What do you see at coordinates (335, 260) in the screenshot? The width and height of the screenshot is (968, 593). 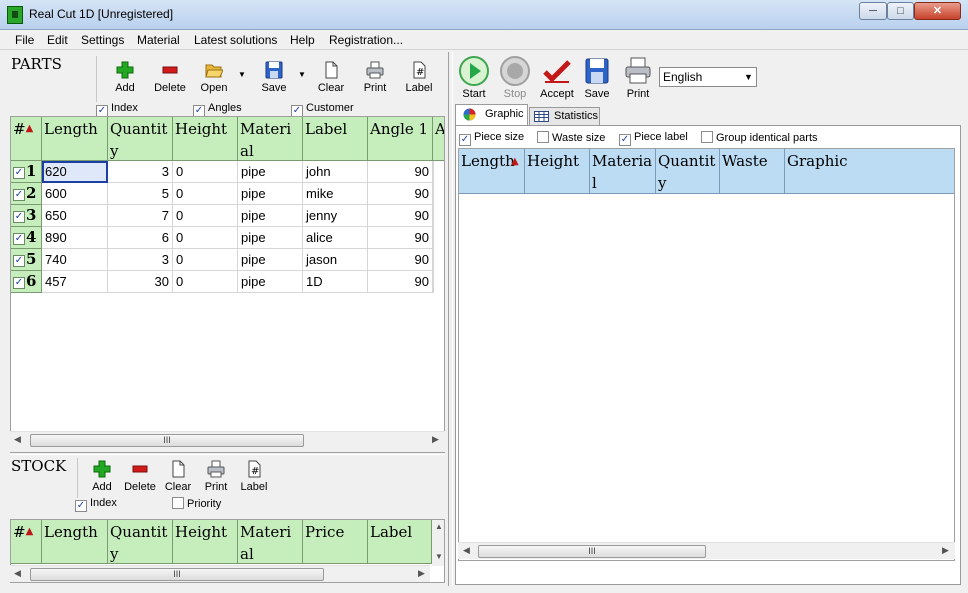 I see `cell-label: jason` at bounding box center [335, 260].